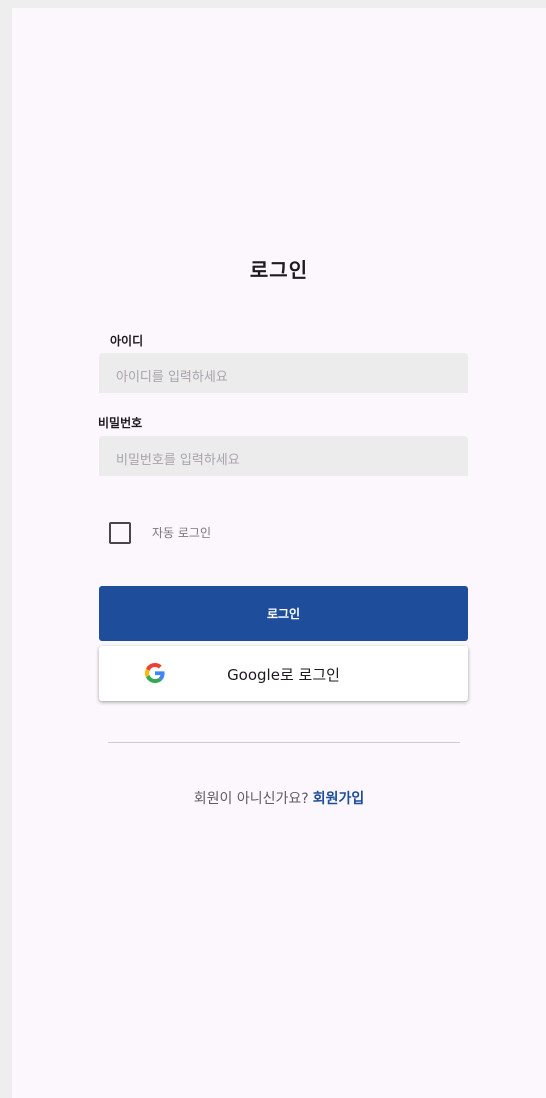 This screenshot has width=546, height=1098. I want to click on google-login-button: Google로 로그인, so click(283, 673).